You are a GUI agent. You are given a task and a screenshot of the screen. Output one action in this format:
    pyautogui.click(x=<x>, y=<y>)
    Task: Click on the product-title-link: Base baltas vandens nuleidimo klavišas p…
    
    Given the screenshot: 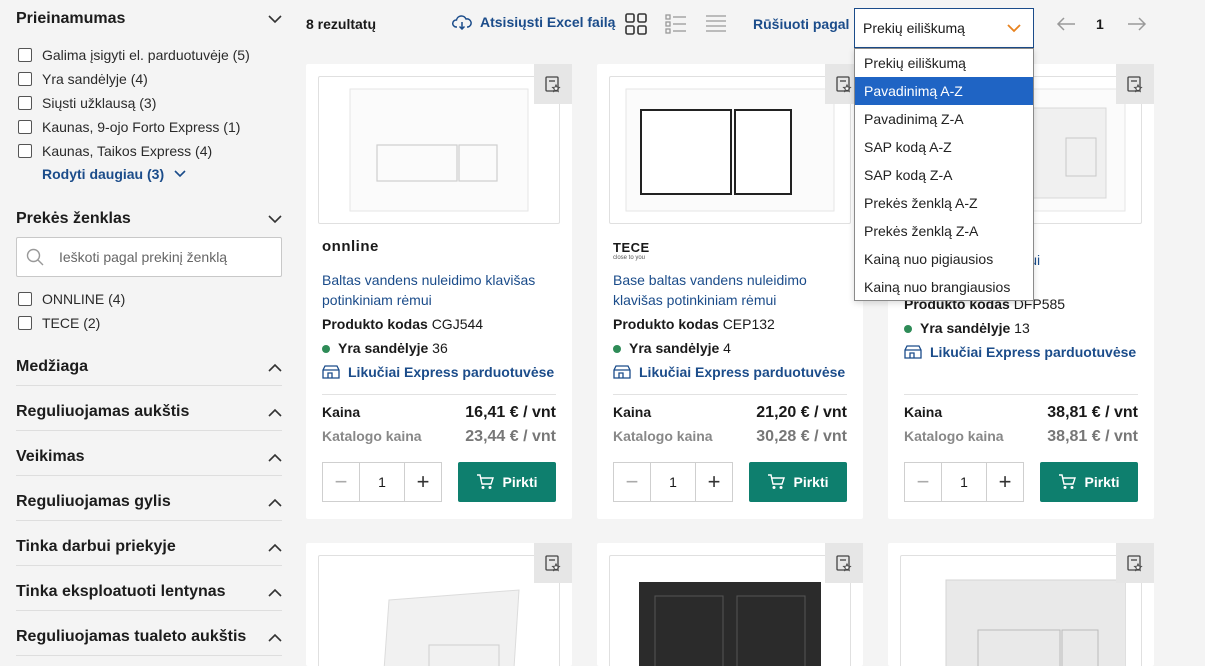 What is the action you would take?
    pyautogui.click(x=728, y=290)
    